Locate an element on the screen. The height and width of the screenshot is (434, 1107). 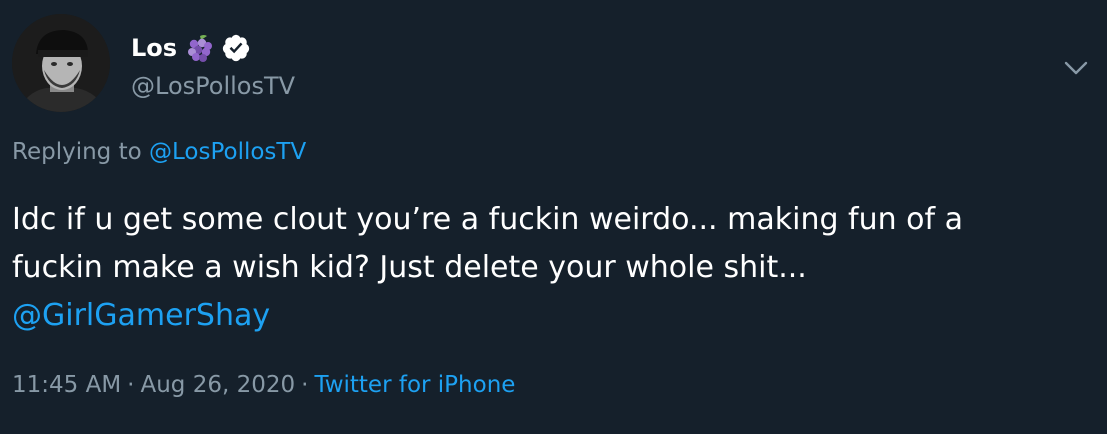
verified-badge-icon is located at coordinates (236, 48).